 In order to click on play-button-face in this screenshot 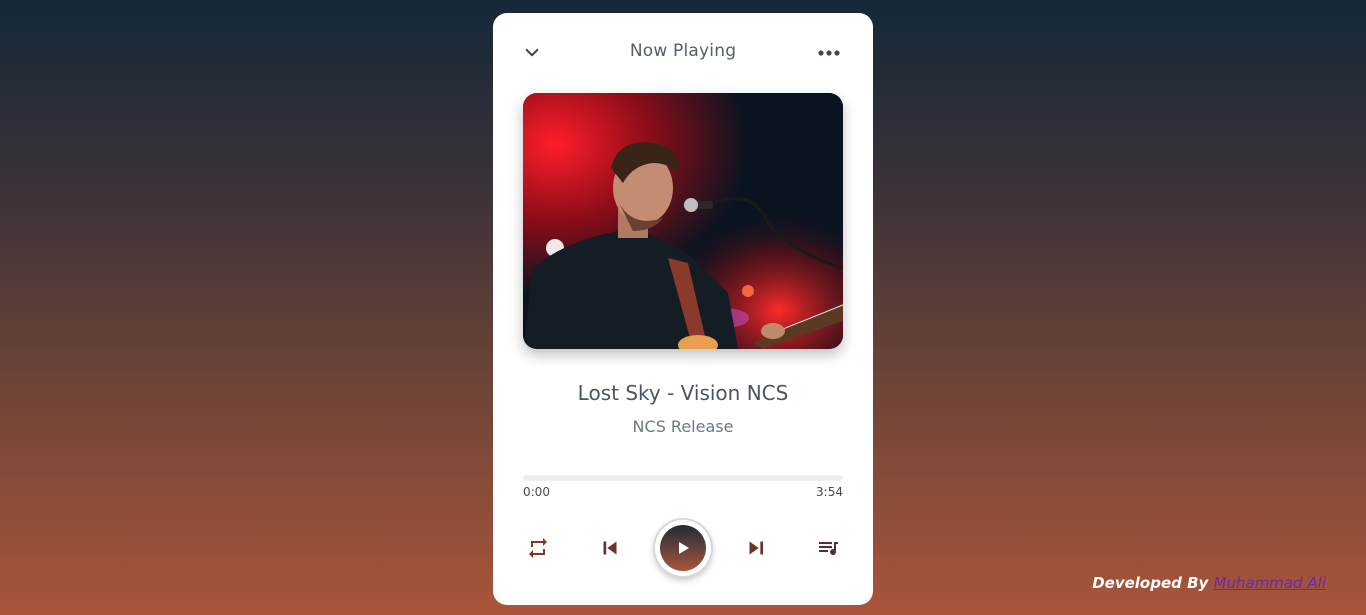, I will do `click(683, 548)`.